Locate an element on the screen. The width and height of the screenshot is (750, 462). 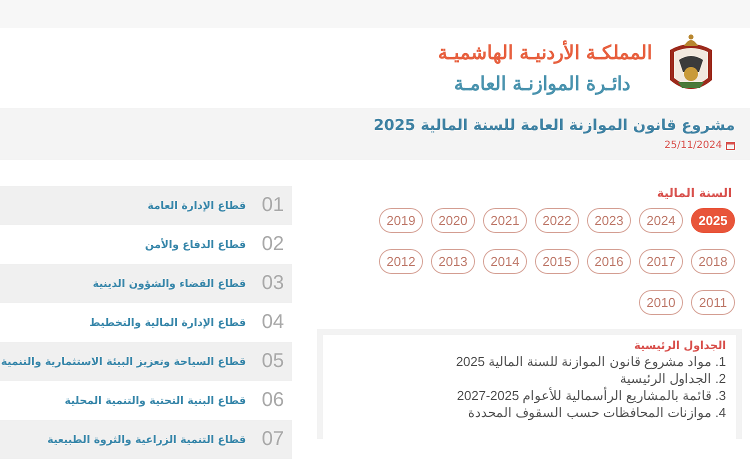
sector-number: 05 is located at coordinates (272, 361).